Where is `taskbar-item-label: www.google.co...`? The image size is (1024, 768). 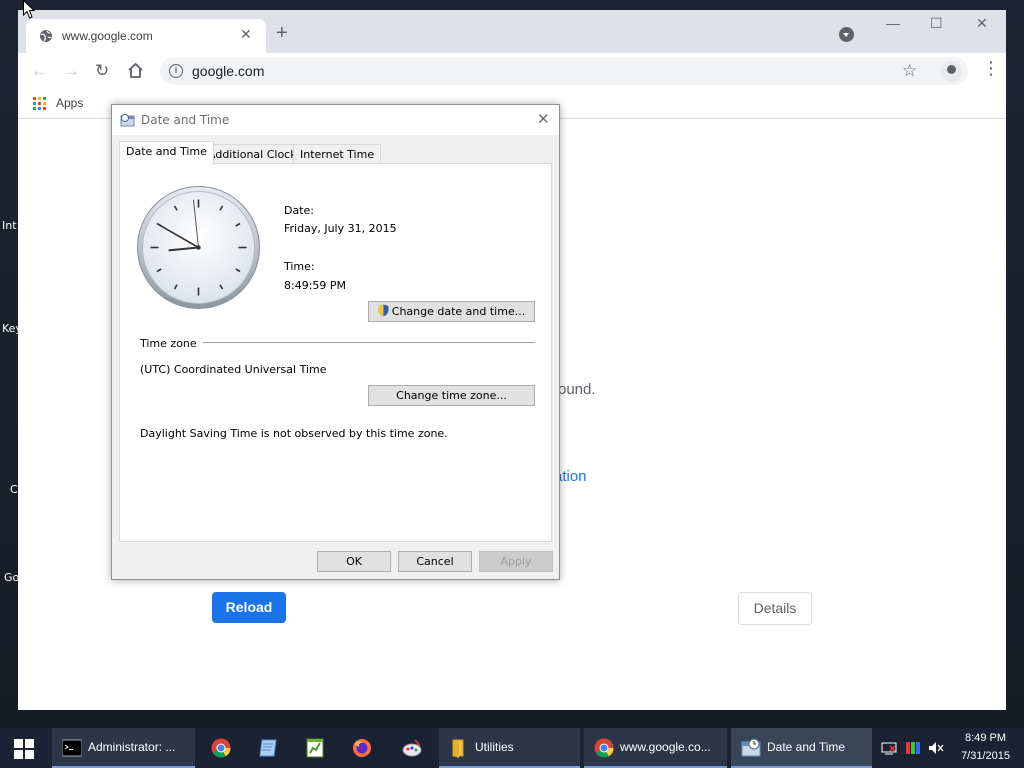 taskbar-item-label: www.google.co... is located at coordinates (665, 747).